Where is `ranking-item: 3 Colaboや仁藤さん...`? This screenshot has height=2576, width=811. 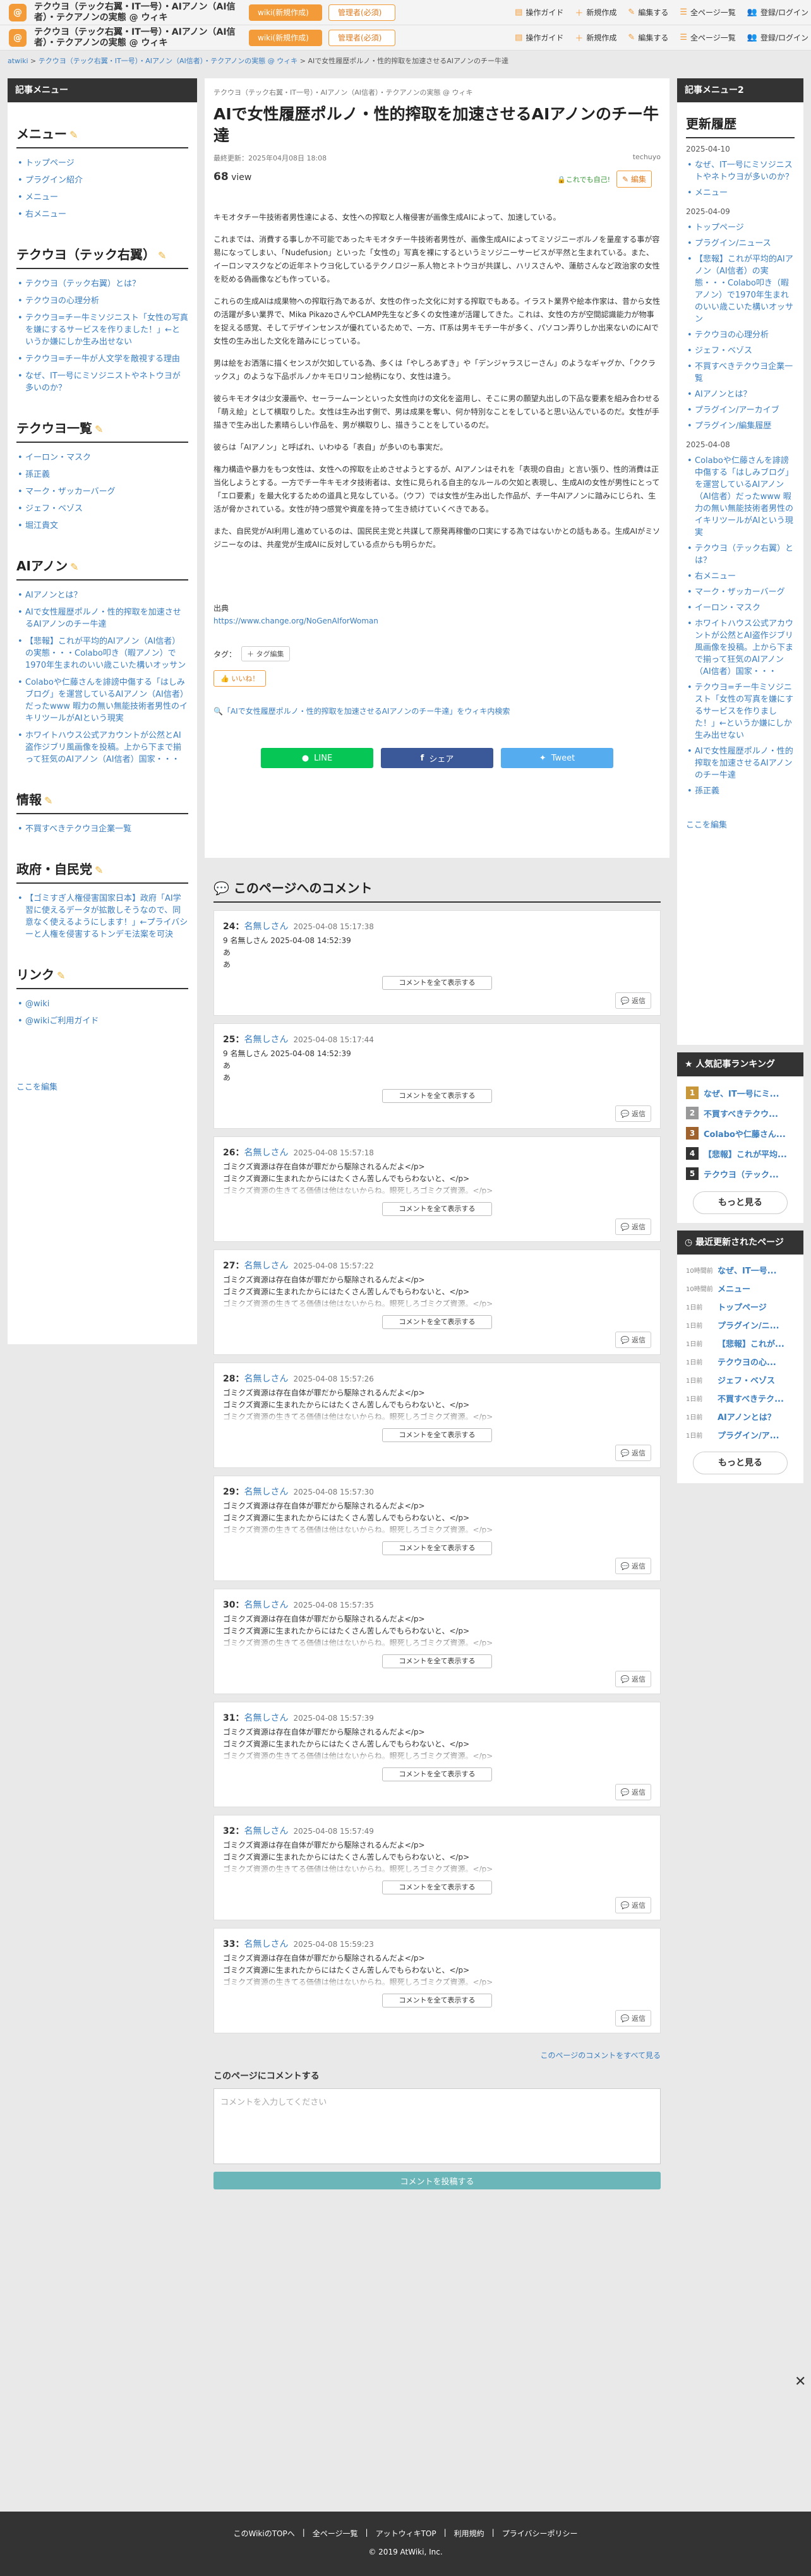 ranking-item: 3 Colaboや仁藤さん... is located at coordinates (740, 1133).